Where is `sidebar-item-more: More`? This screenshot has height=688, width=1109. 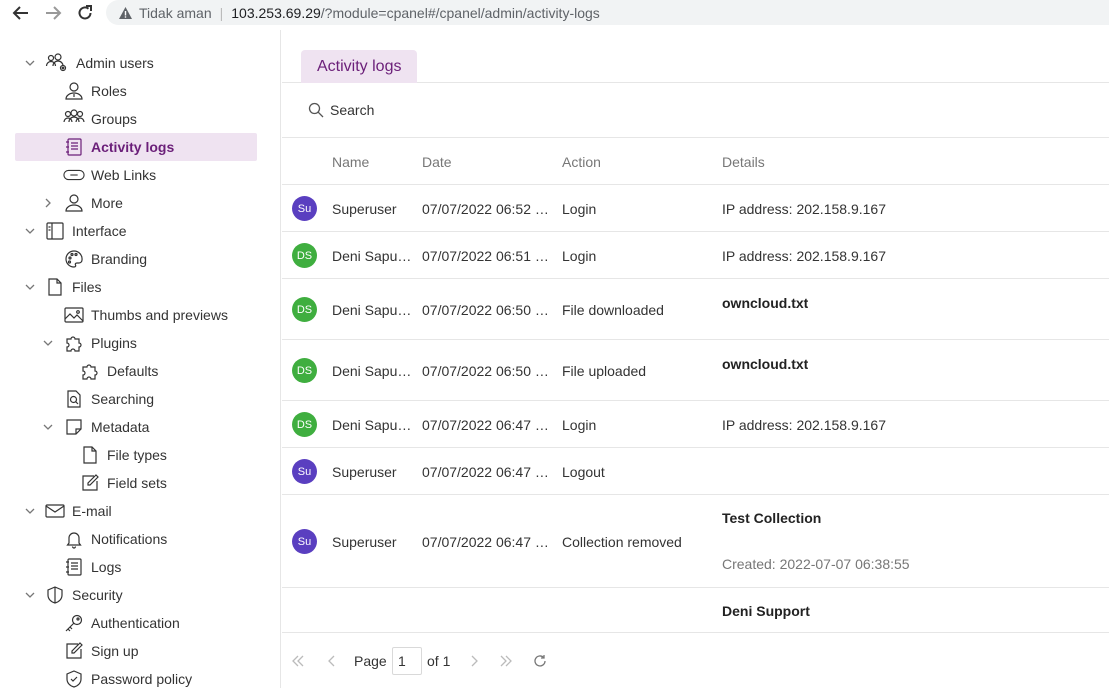 sidebar-item-more: More is located at coordinates (82, 203).